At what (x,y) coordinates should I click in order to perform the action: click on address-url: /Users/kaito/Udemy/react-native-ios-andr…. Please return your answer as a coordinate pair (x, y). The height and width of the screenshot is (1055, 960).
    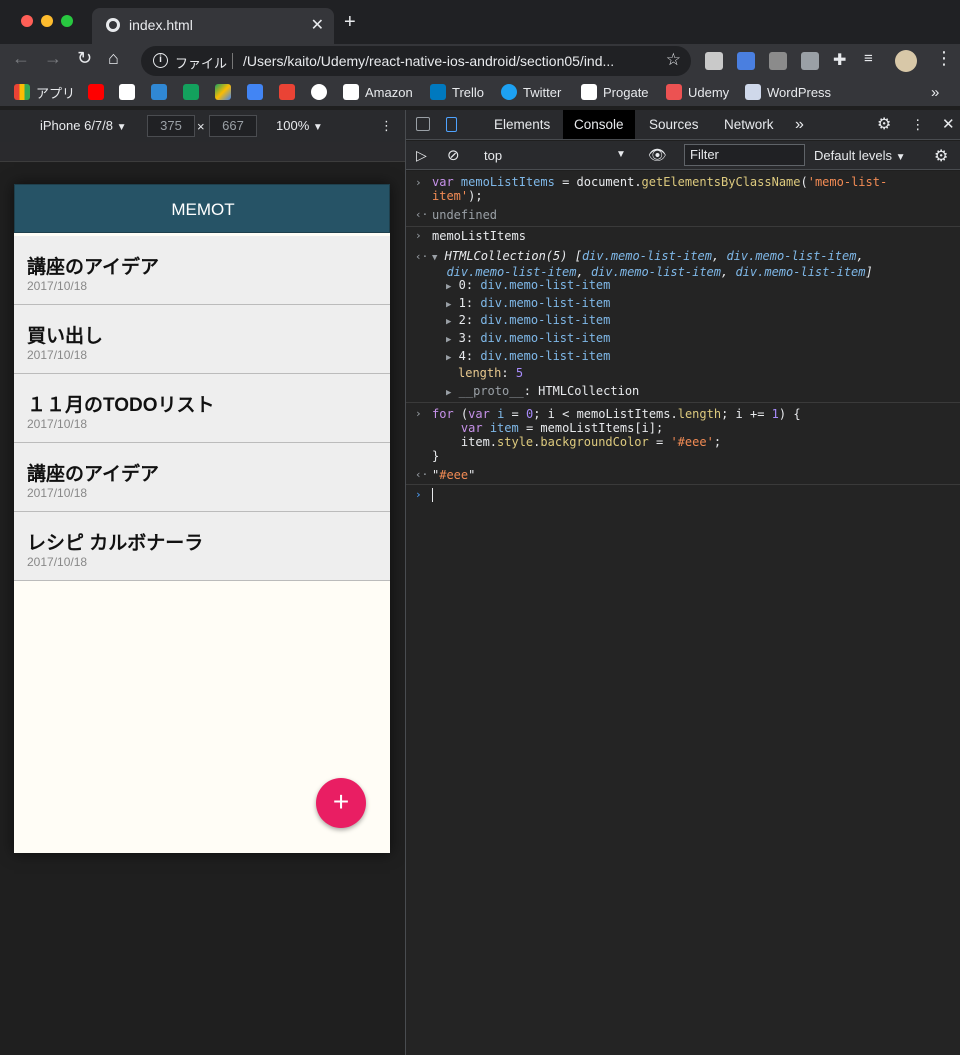
    Looking at the image, I should click on (428, 61).